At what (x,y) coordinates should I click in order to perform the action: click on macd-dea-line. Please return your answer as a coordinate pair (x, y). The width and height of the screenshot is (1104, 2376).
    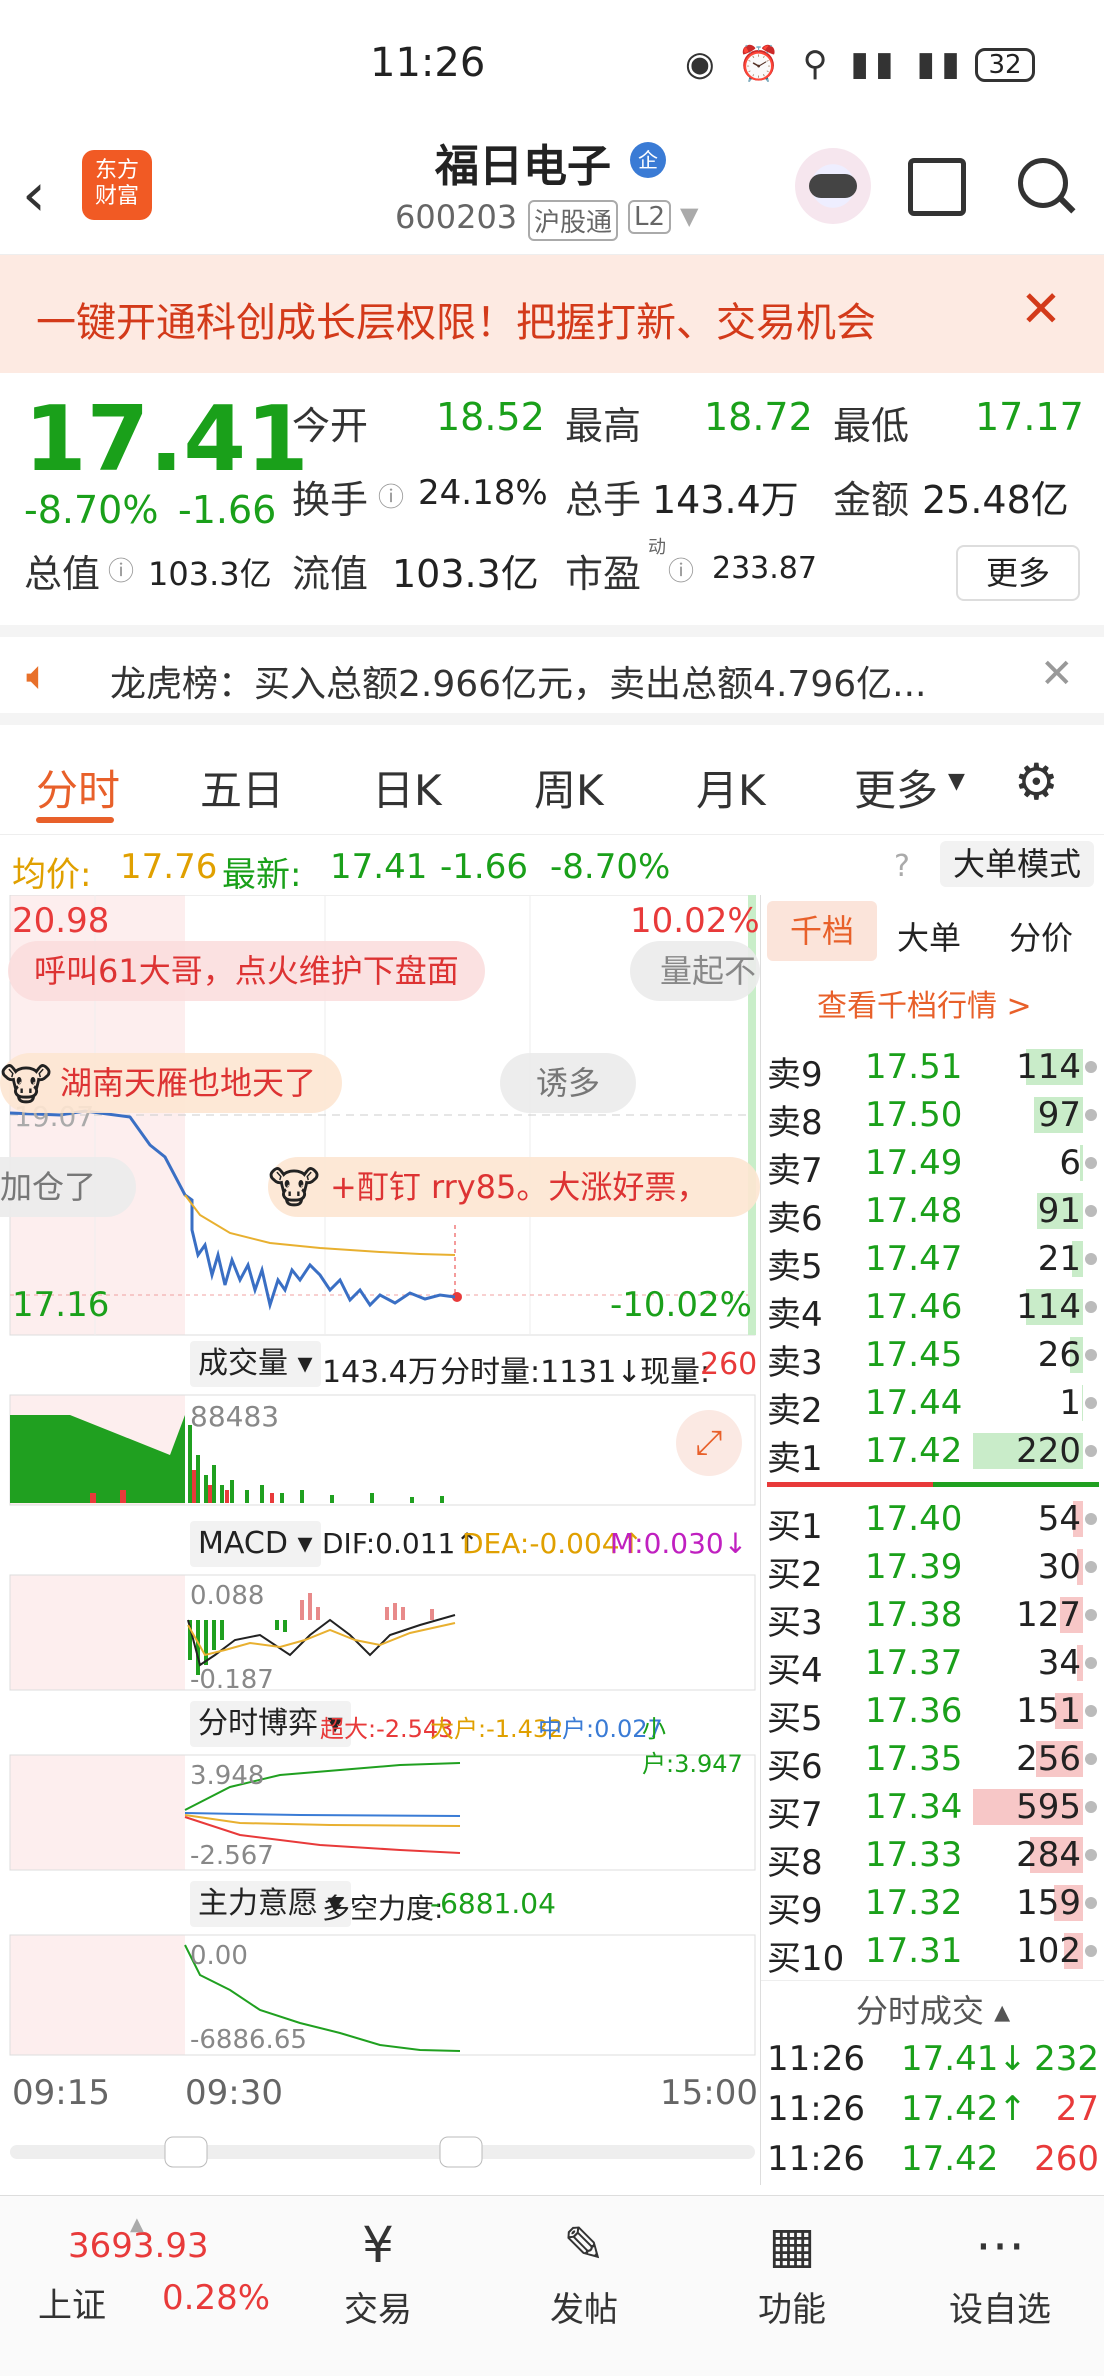
    Looking at the image, I should click on (321, 1639).